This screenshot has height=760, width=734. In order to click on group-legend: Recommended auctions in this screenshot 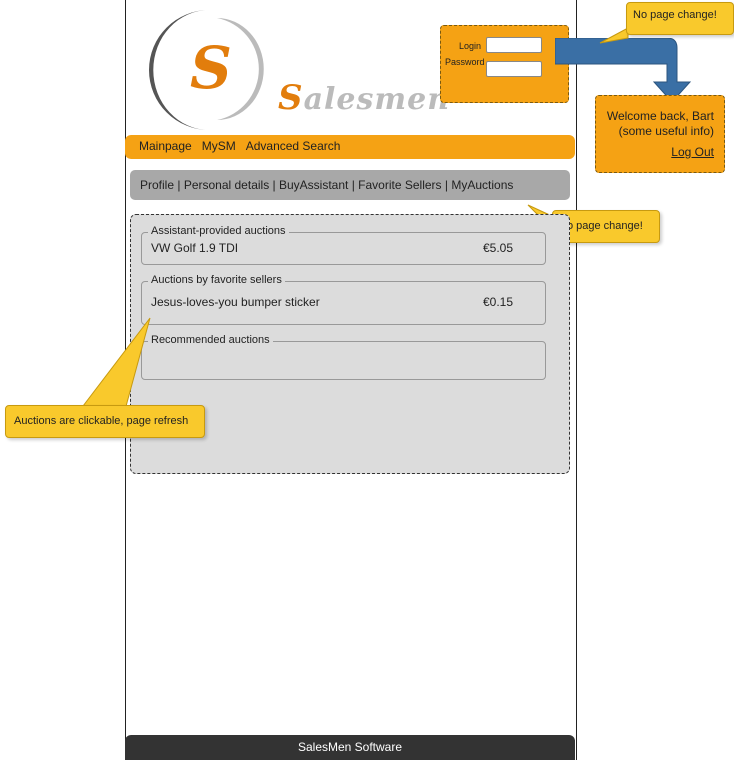, I will do `click(210, 340)`.